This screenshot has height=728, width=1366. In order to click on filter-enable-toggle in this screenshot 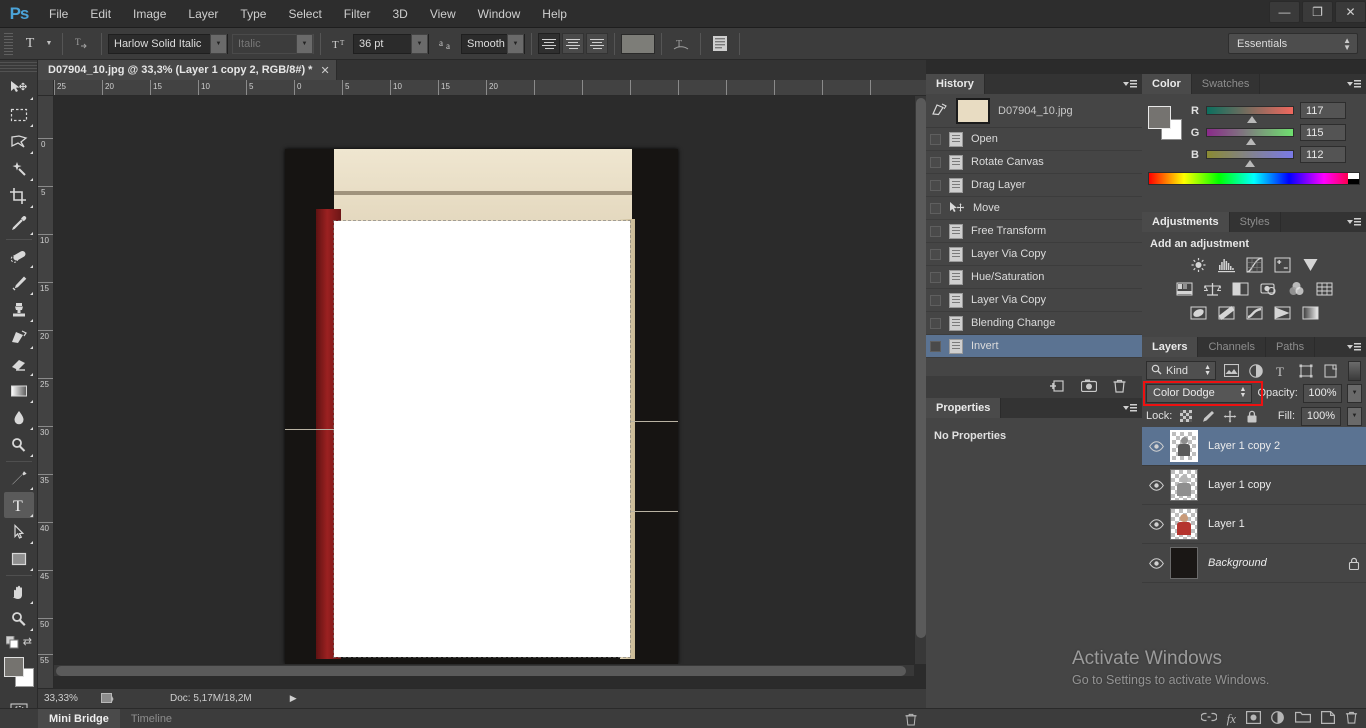, I will do `click(1354, 370)`.